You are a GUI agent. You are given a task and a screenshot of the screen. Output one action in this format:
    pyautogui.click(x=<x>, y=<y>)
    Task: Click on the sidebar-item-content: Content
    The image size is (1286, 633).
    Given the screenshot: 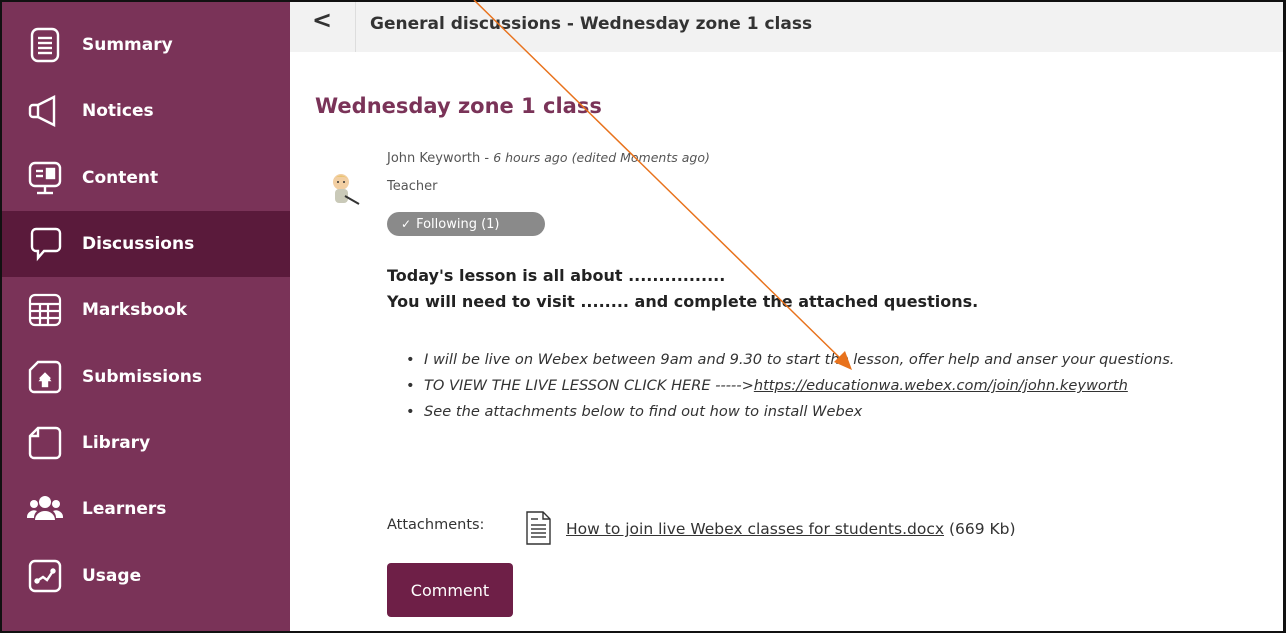 What is the action you would take?
    pyautogui.click(x=146, y=178)
    